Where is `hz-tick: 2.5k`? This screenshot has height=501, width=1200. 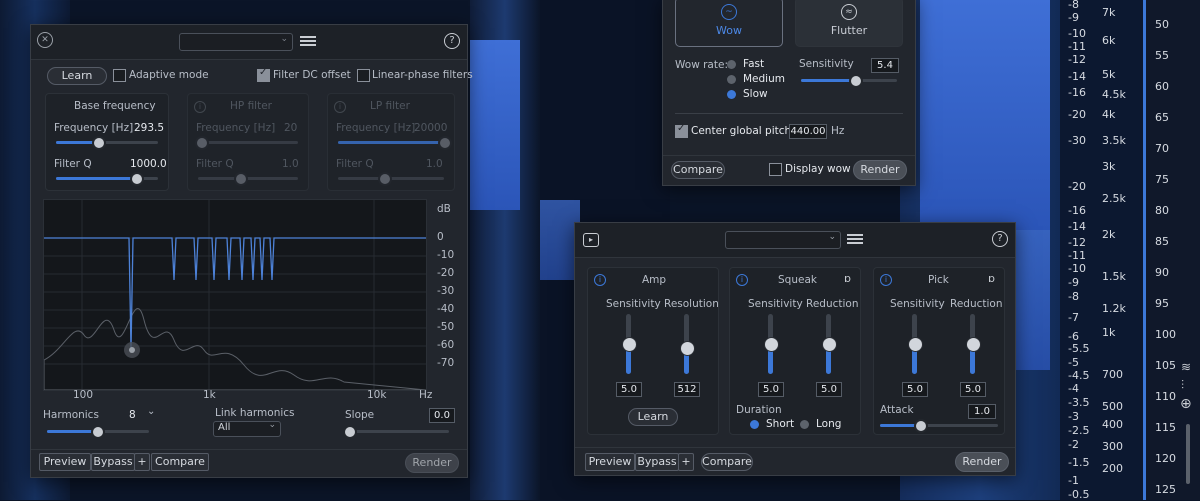 hz-tick: 2.5k is located at coordinates (1114, 198).